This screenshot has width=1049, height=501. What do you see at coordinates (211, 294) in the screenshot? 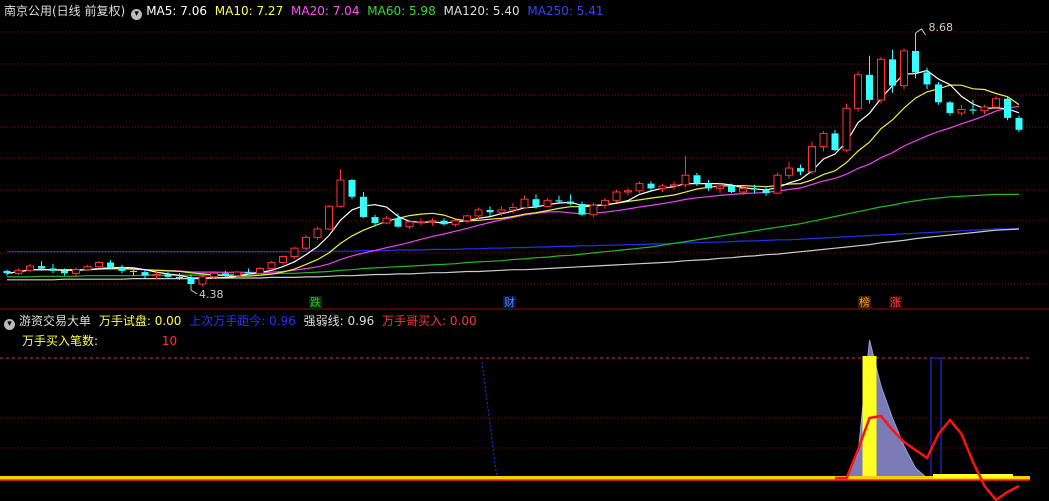
I see `low-price-label: 4.38` at bounding box center [211, 294].